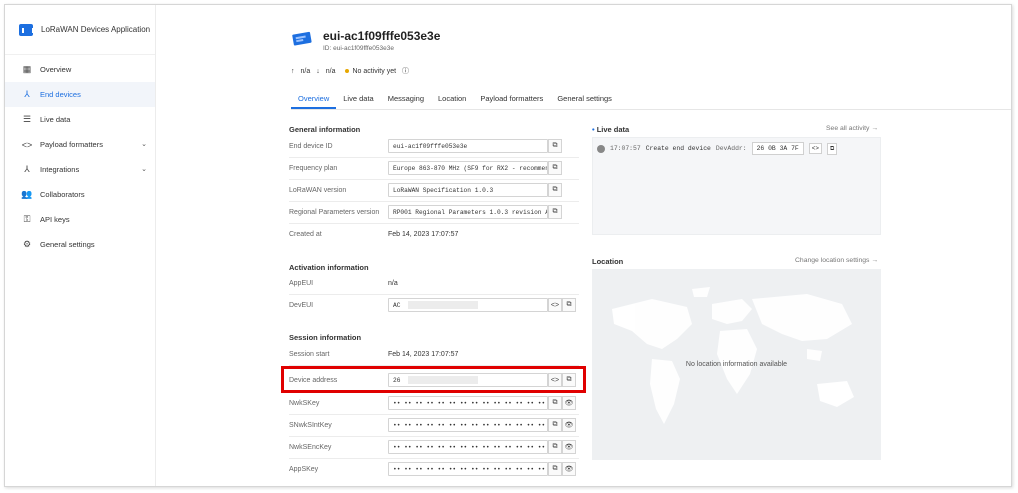  I want to click on see-all-activity-link: See all activity →, so click(852, 128).